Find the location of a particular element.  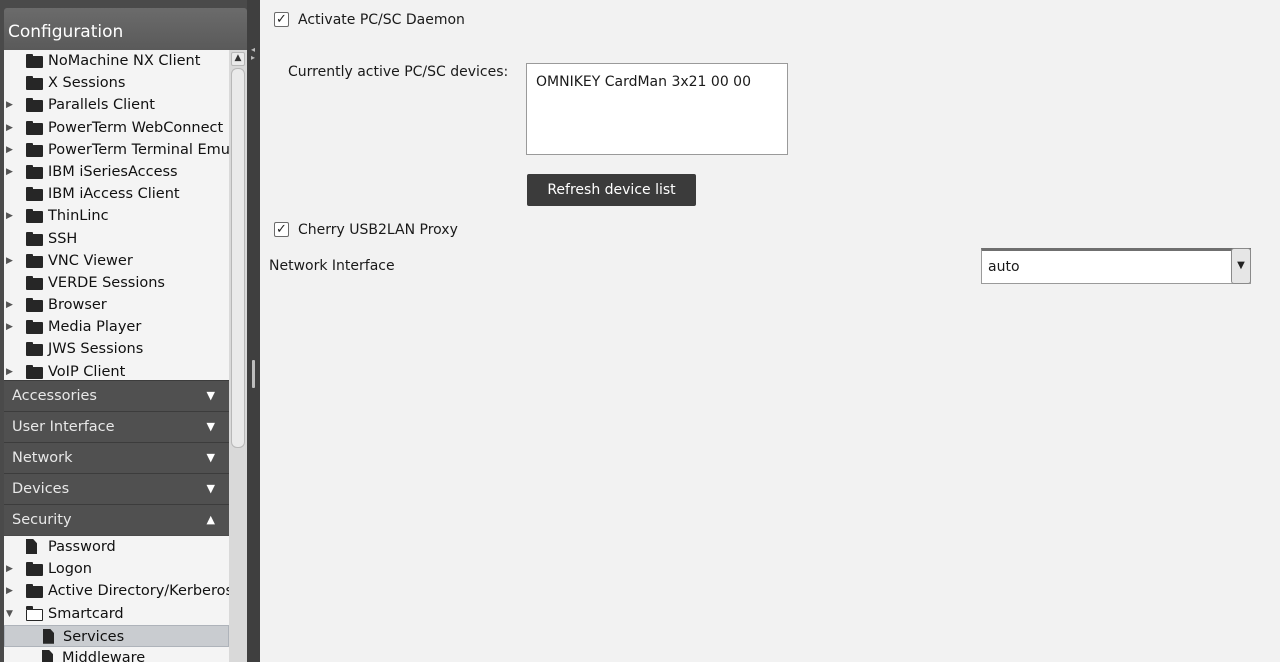

tree-item: ▶ IBM iSeriesAccess is located at coordinates (116, 172).